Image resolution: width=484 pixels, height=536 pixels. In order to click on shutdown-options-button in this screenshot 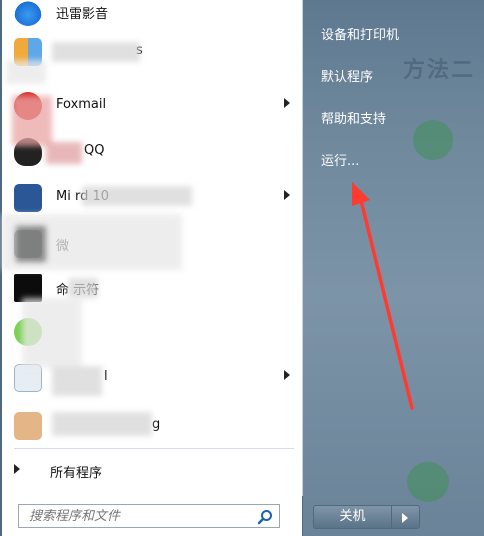, I will do `click(406, 517)`.